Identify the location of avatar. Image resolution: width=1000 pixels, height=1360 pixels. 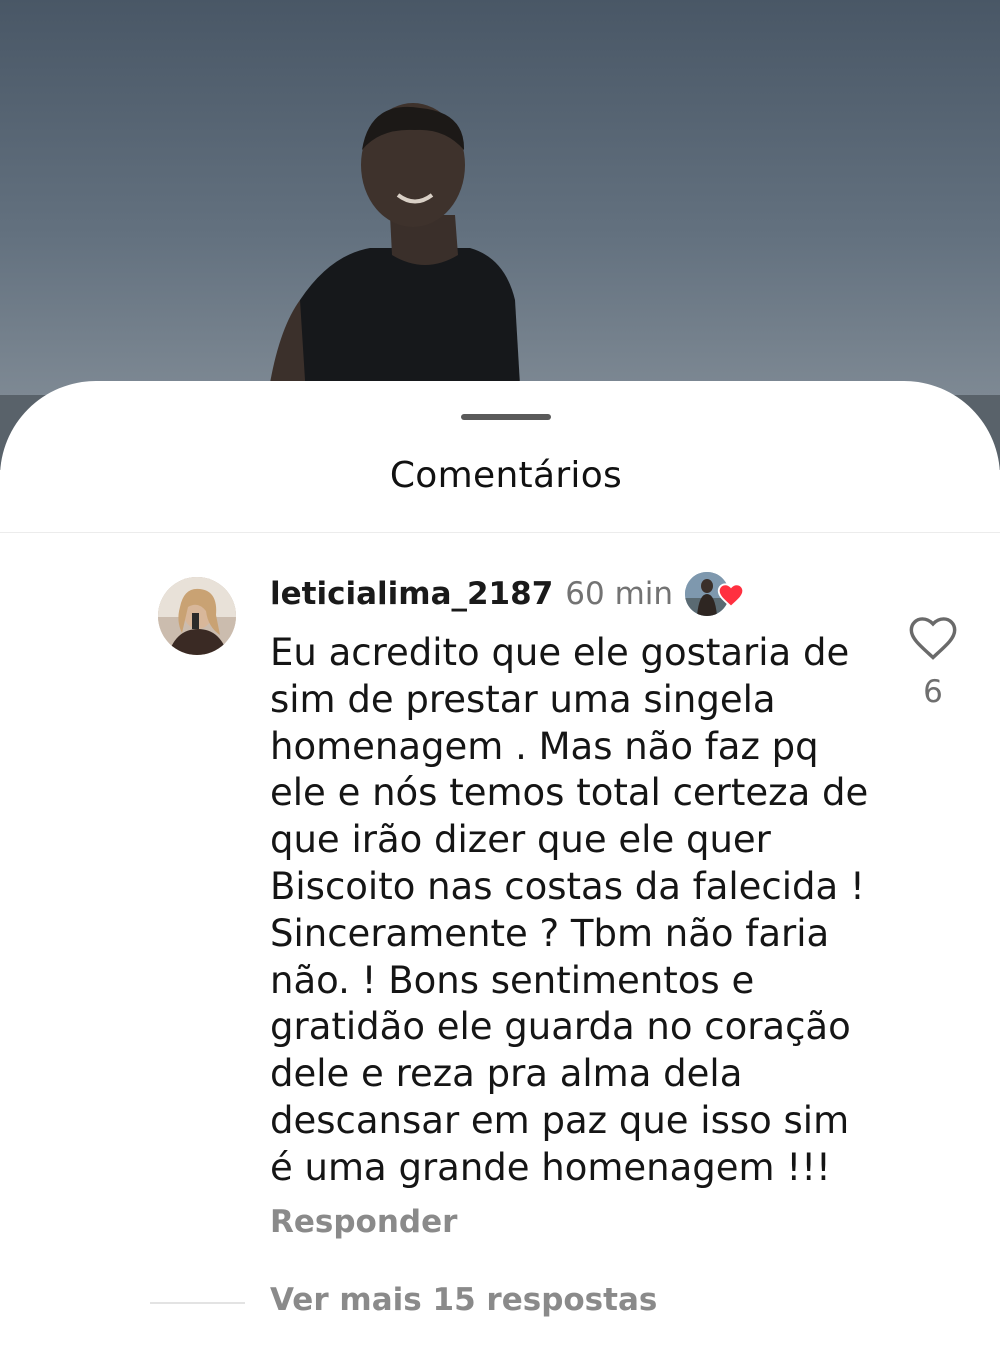
(197, 616).